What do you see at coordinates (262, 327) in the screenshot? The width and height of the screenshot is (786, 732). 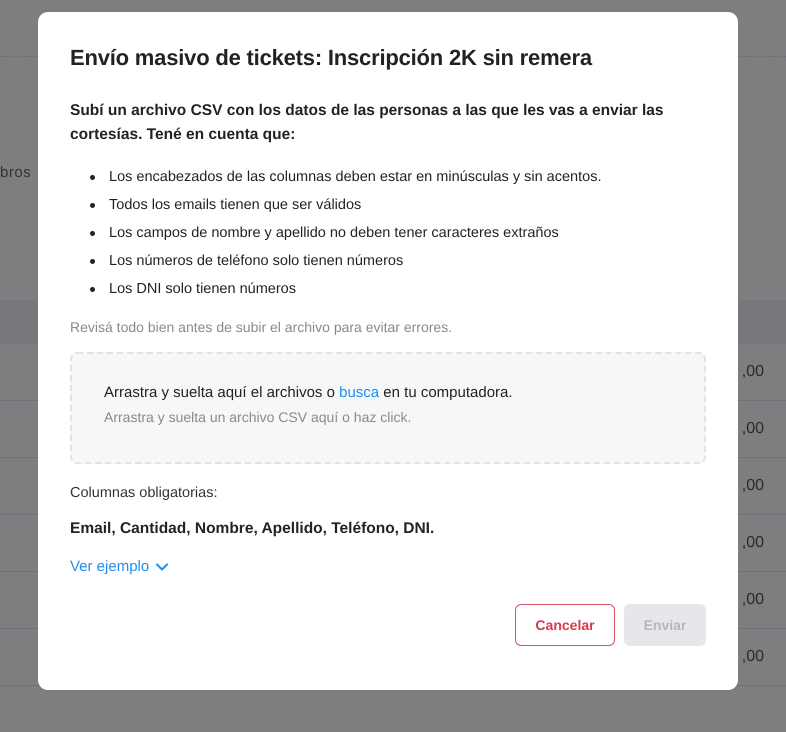 I see `note-text: Revisá todo bien antes de subir el archivo para evitar errores.` at bounding box center [262, 327].